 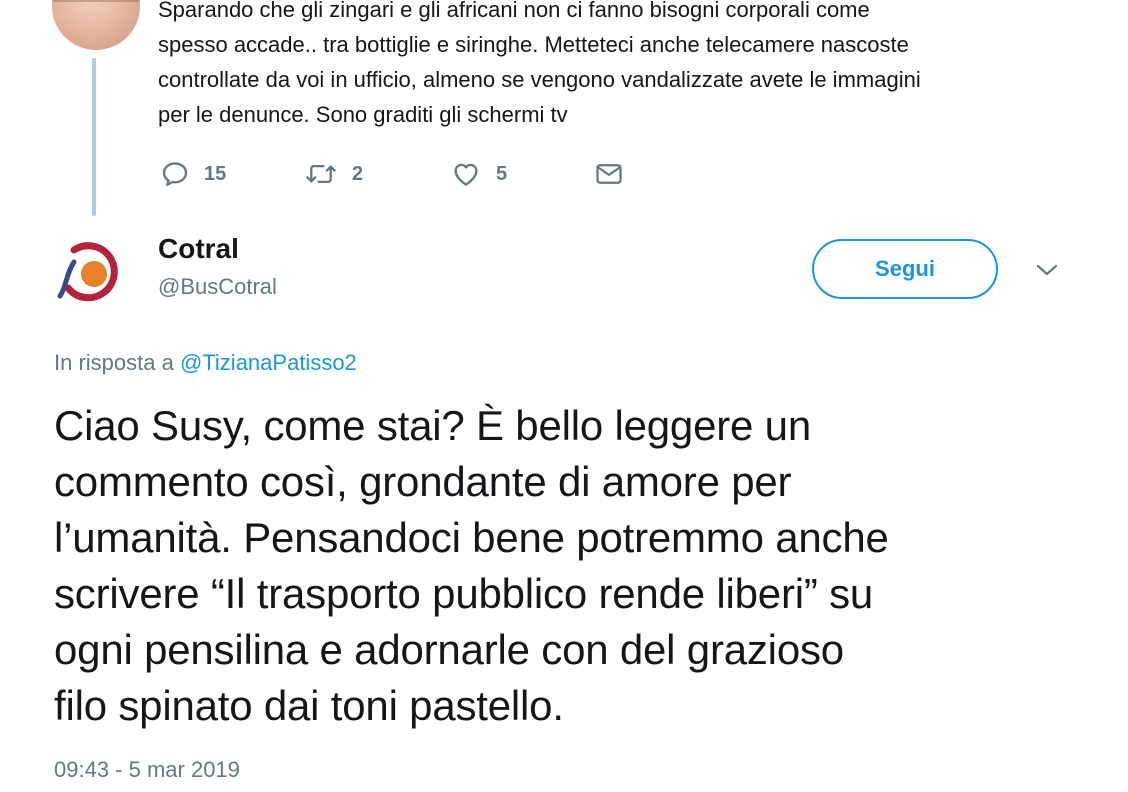 I want to click on tweet-text-line: commento così, grondante di amore per, so click(x=423, y=481).